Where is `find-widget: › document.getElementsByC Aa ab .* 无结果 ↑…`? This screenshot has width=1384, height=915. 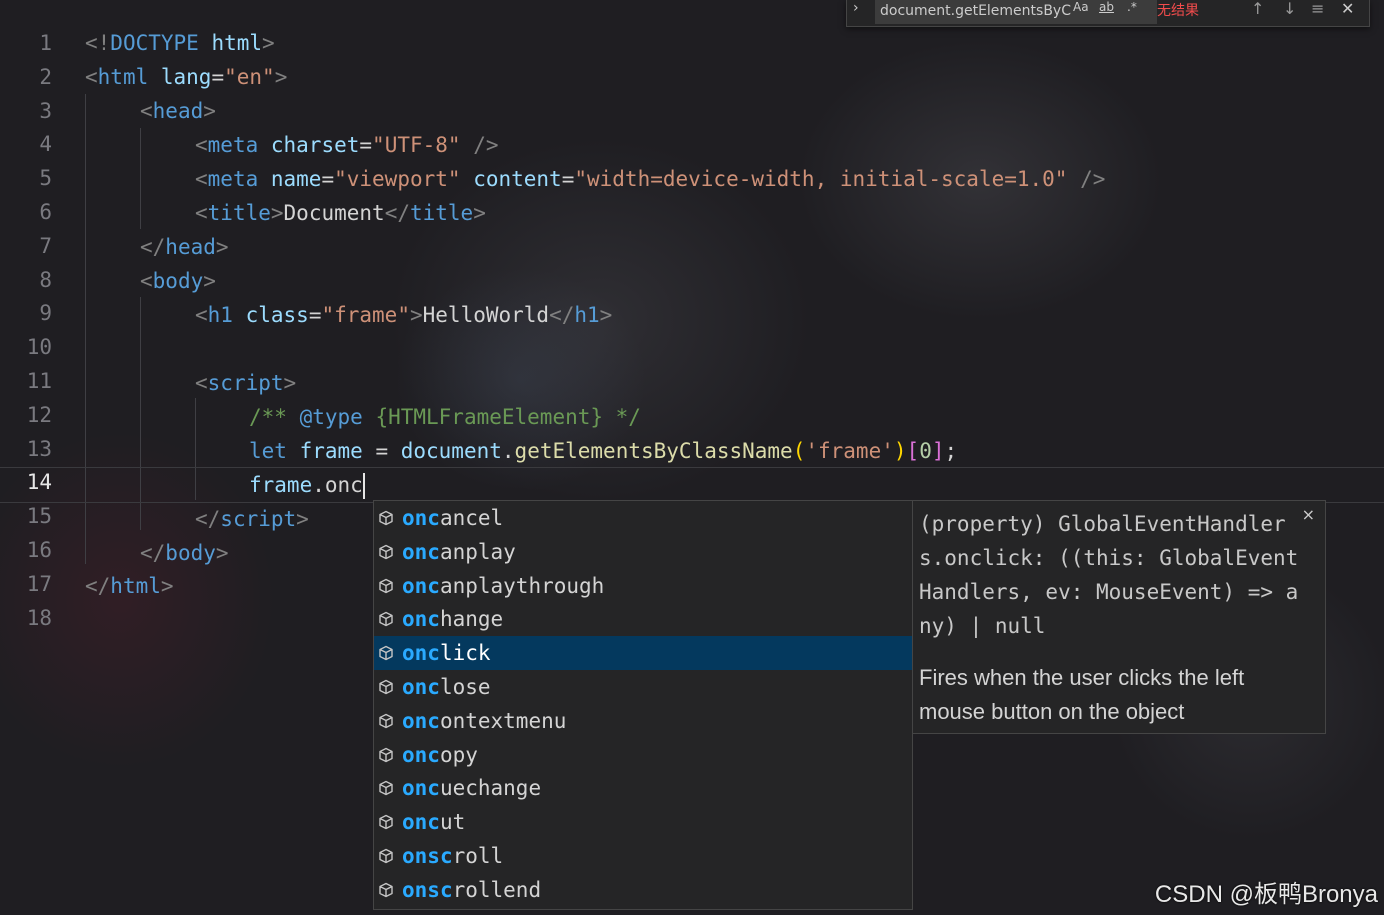 find-widget: › document.getElementsByC Aa ab .* 无结果 ↑… is located at coordinates (1108, 13).